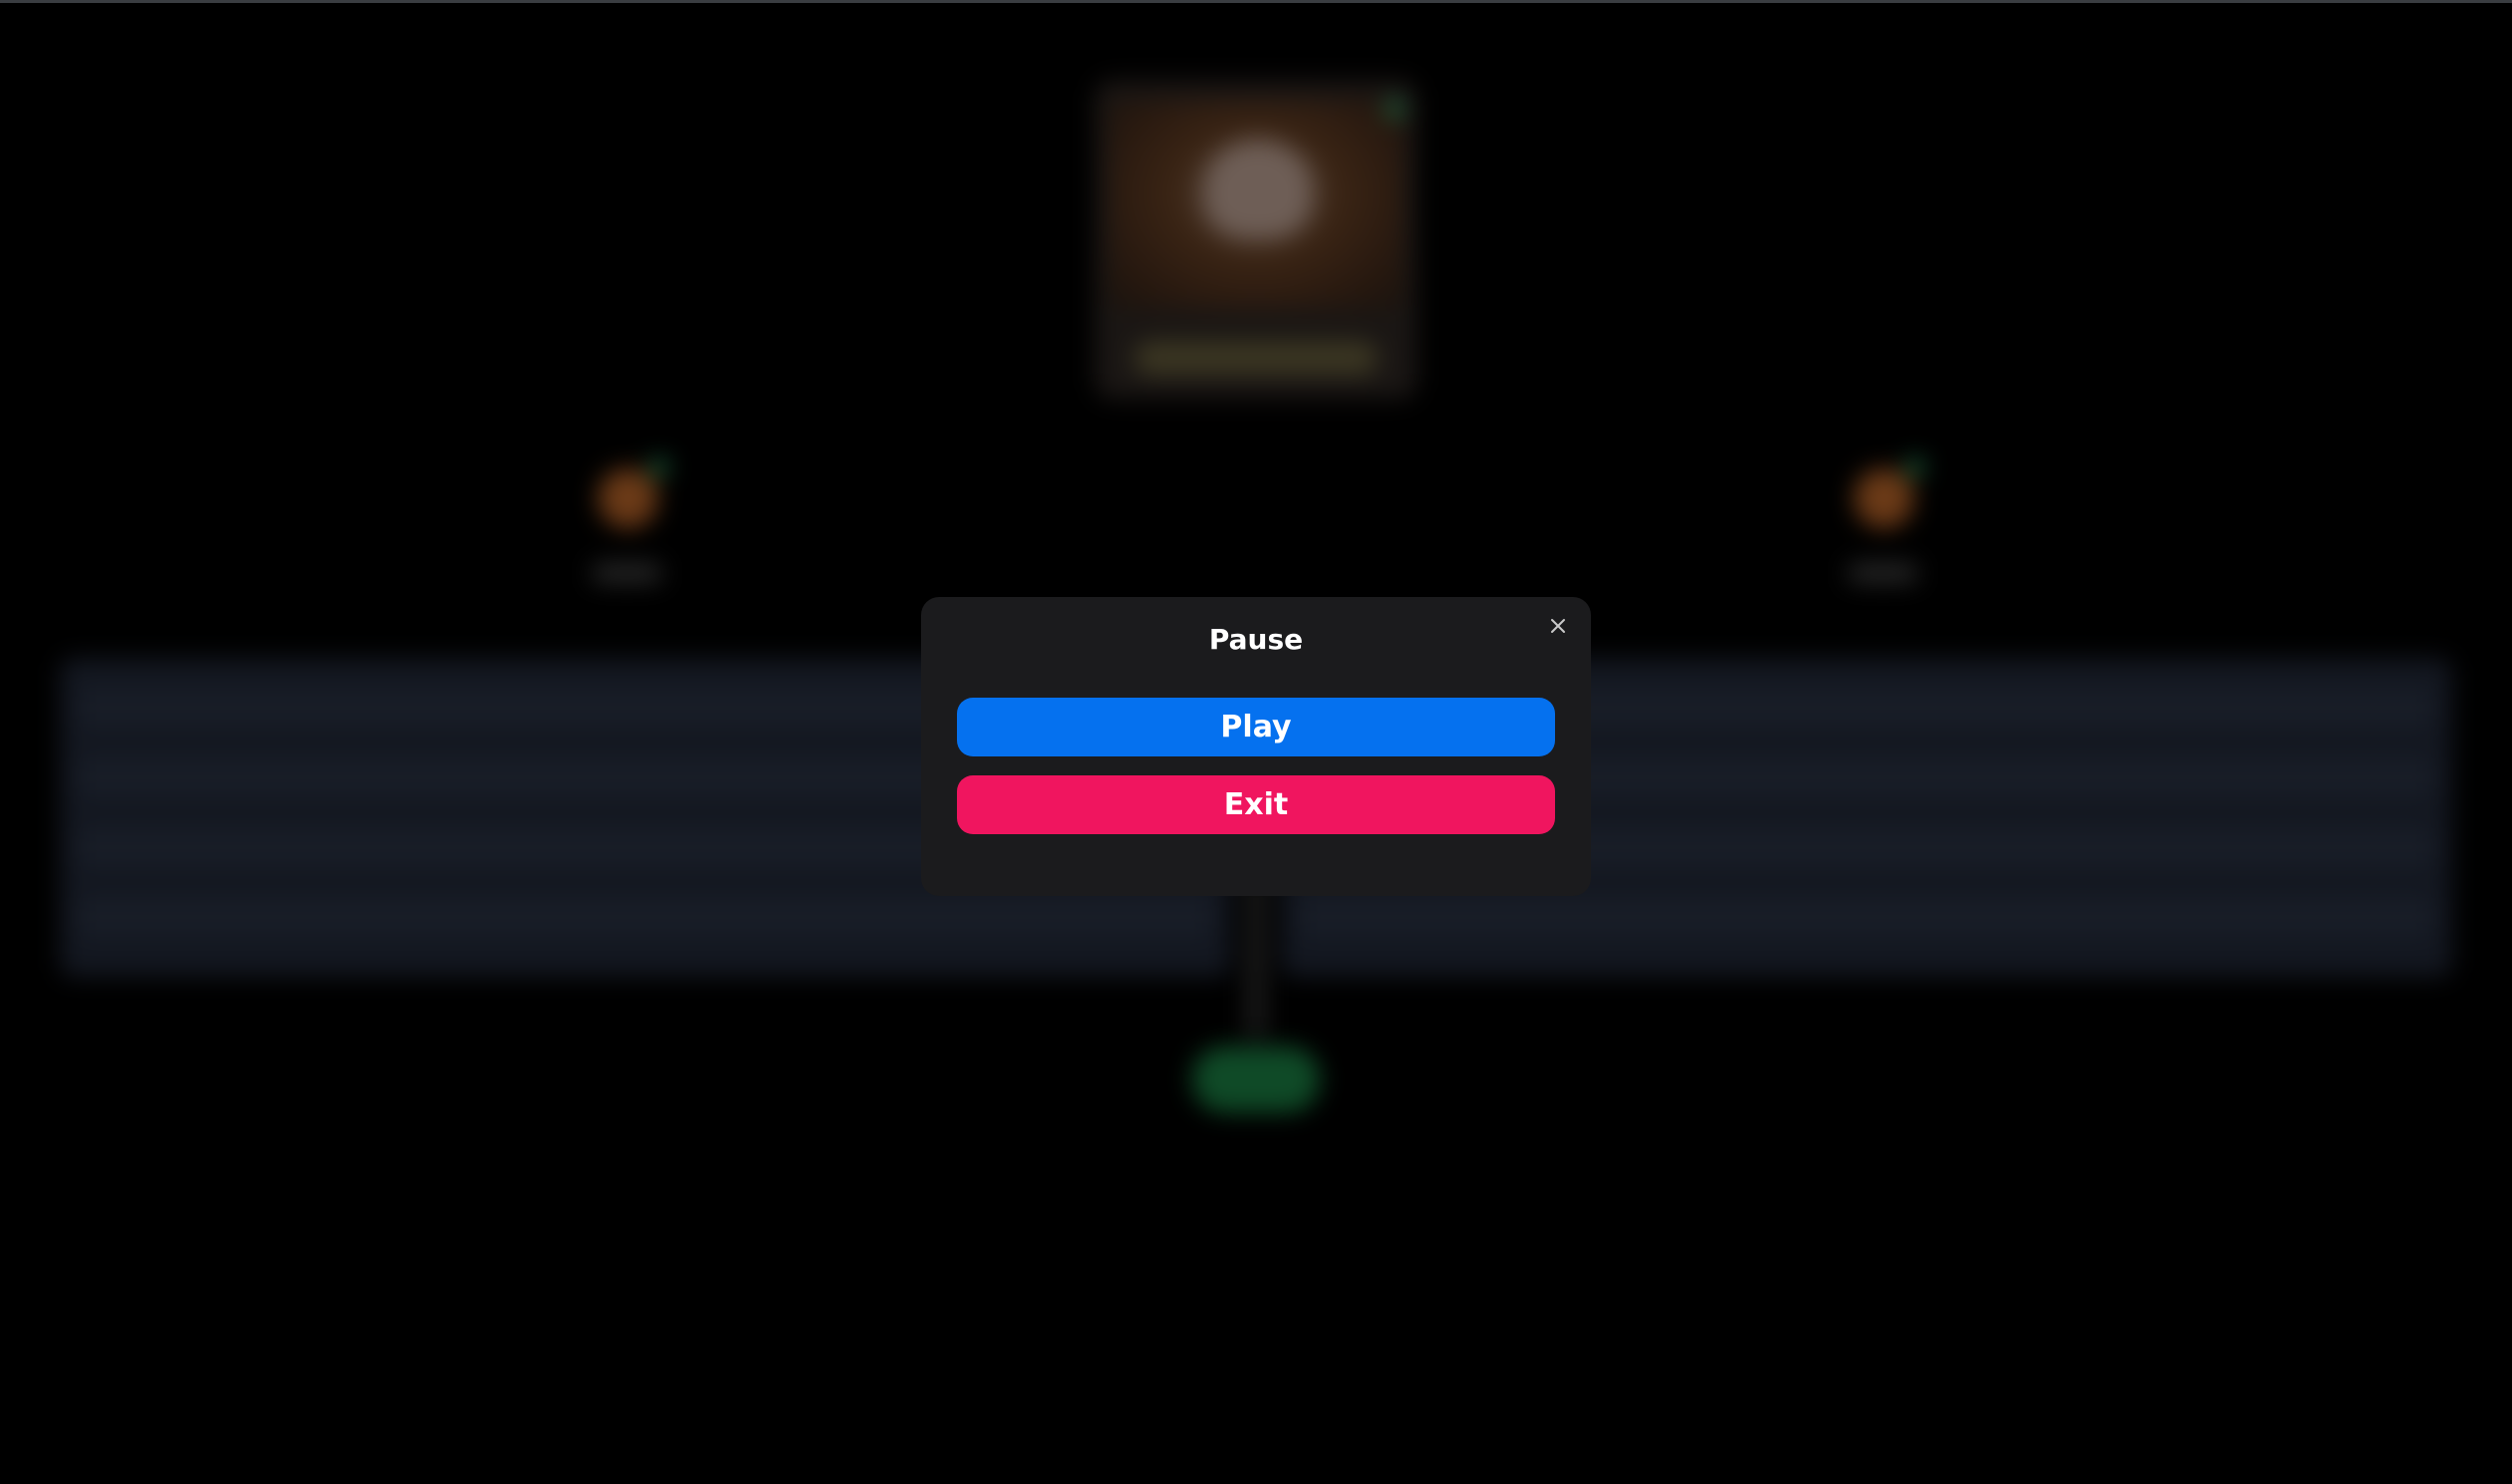  I want to click on player-name-right, so click(1883, 573).